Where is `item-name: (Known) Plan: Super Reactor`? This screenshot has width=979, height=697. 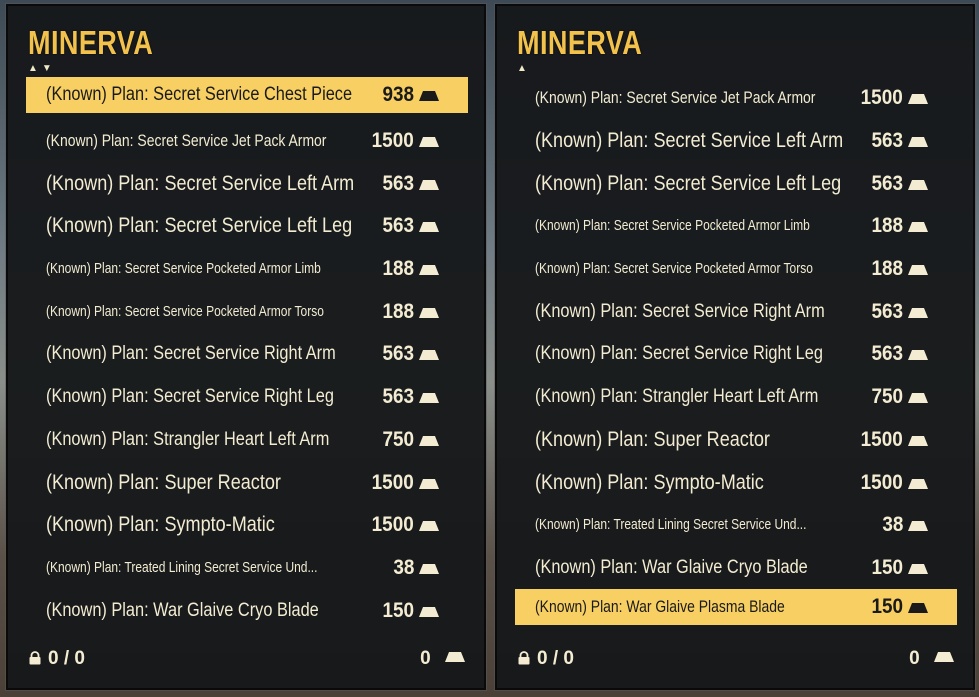
item-name: (Known) Plan: Super Reactor is located at coordinates (182, 483).